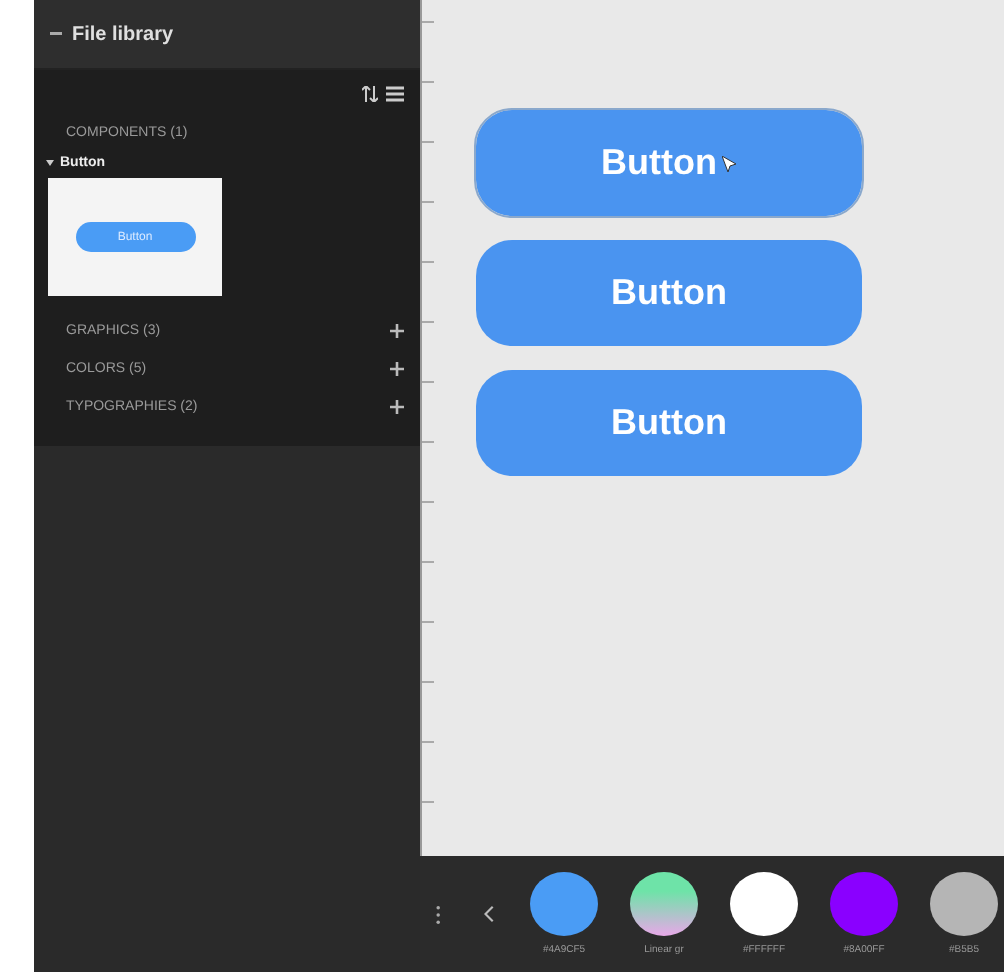 Image resolution: width=1004 pixels, height=972 pixels. I want to click on cursor-icon, so click(729, 163).